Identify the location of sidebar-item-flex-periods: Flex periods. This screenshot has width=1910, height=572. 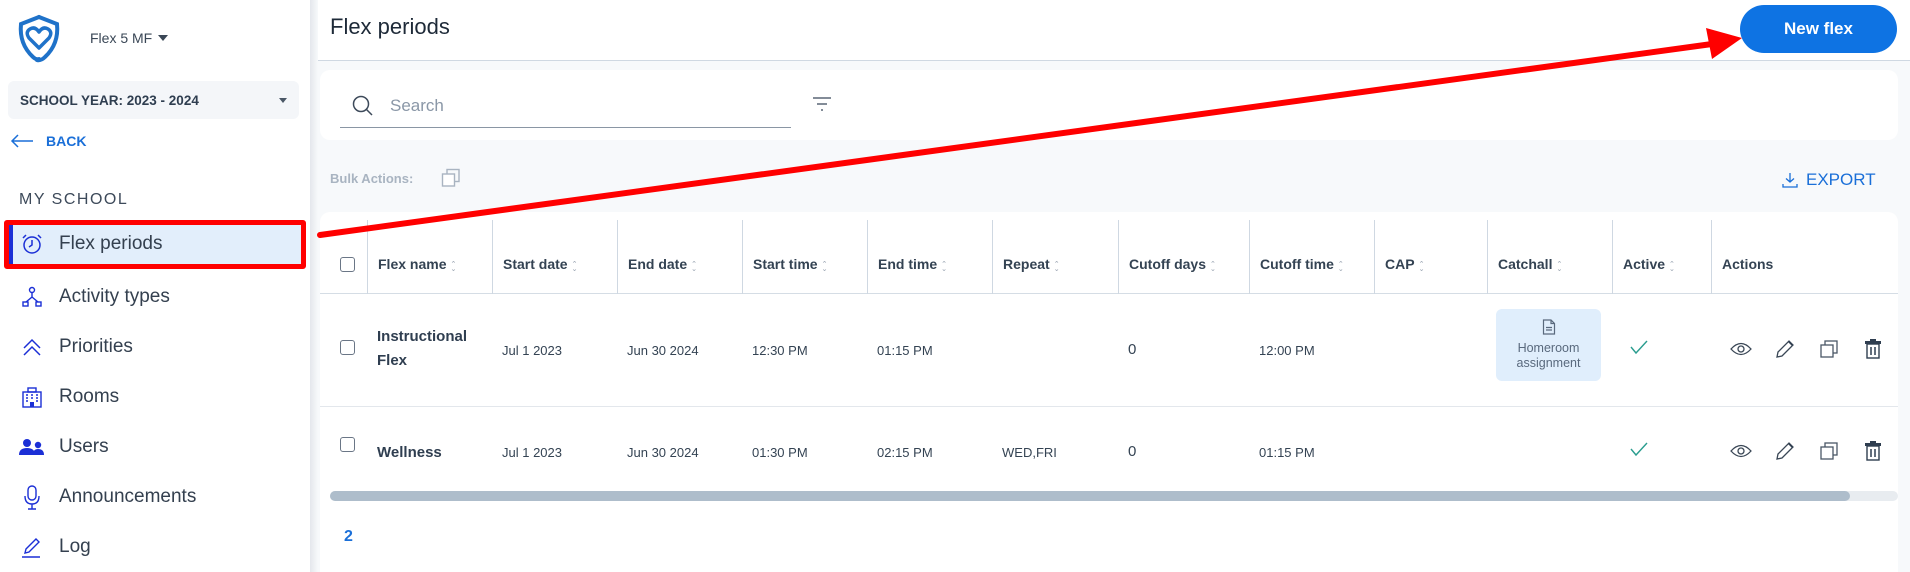
(155, 244).